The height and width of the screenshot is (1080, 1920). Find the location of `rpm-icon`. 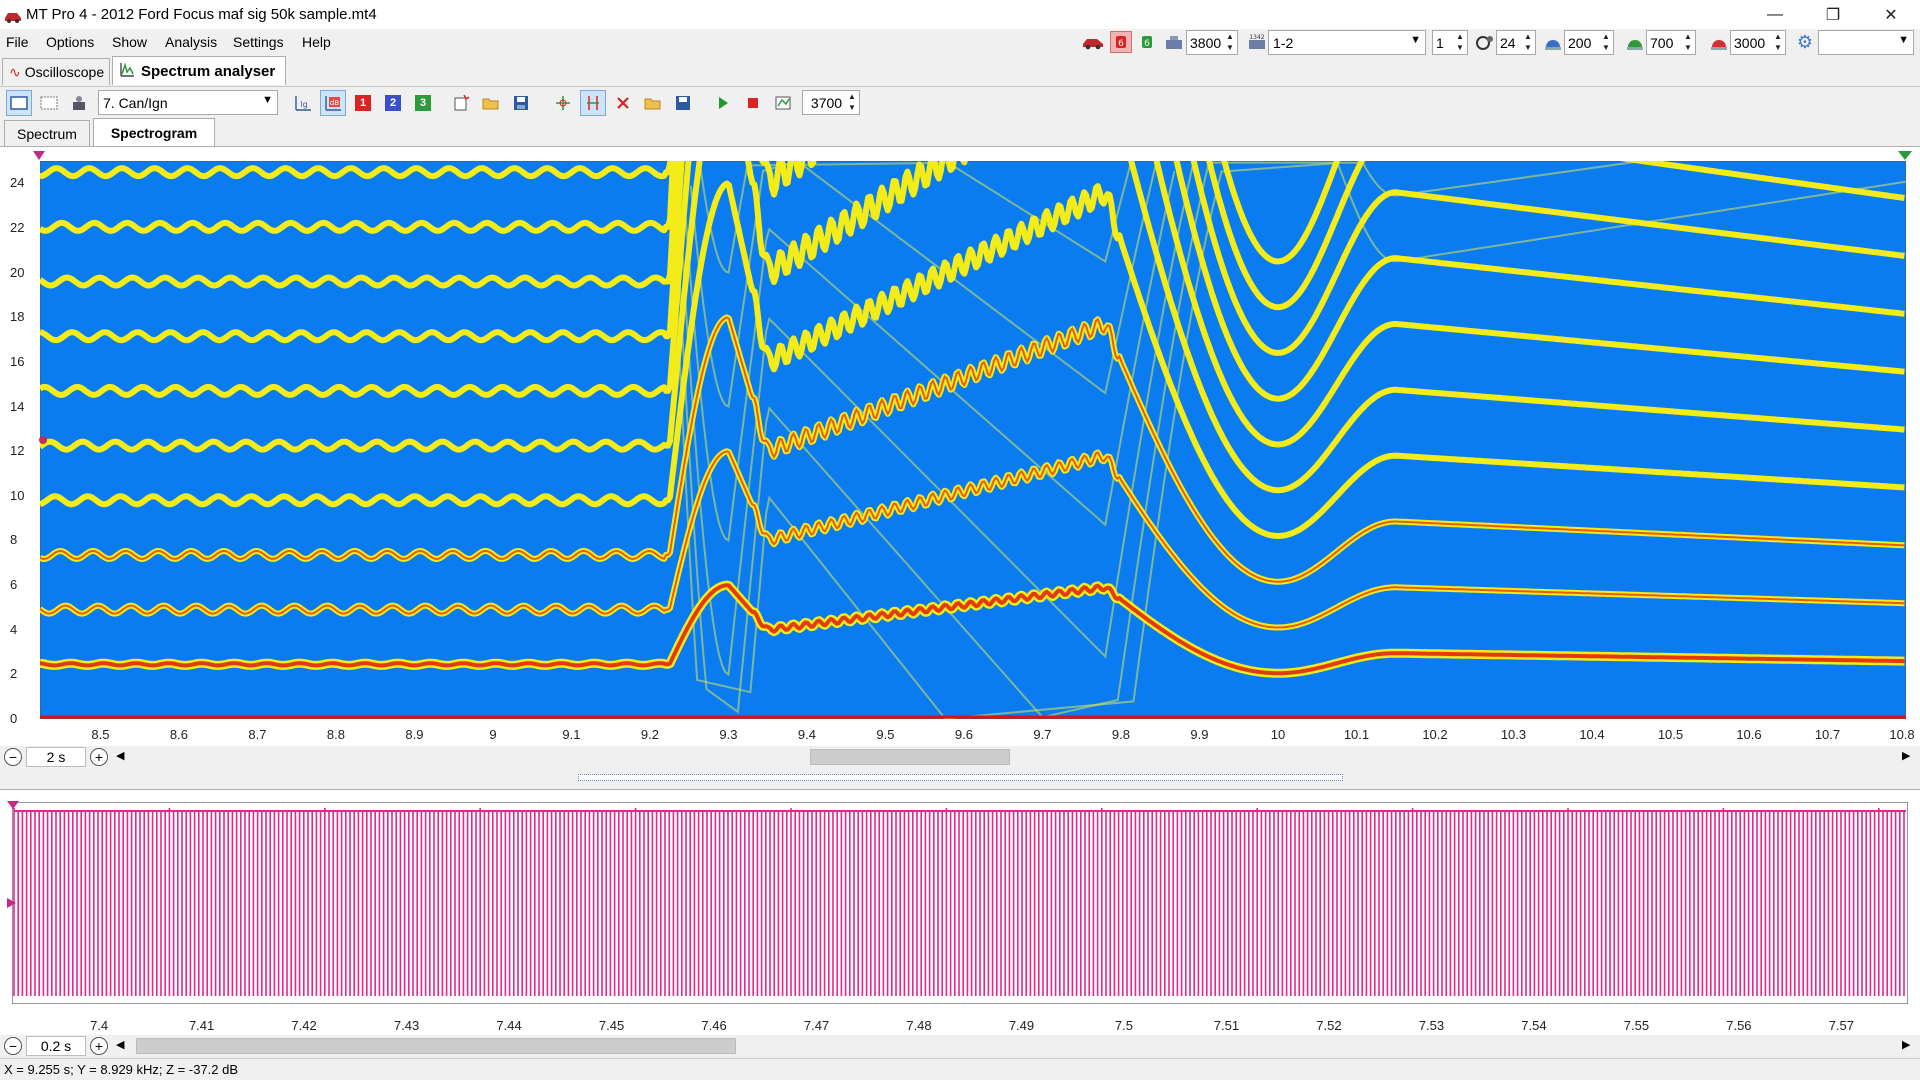

rpm-icon is located at coordinates (1174, 42).